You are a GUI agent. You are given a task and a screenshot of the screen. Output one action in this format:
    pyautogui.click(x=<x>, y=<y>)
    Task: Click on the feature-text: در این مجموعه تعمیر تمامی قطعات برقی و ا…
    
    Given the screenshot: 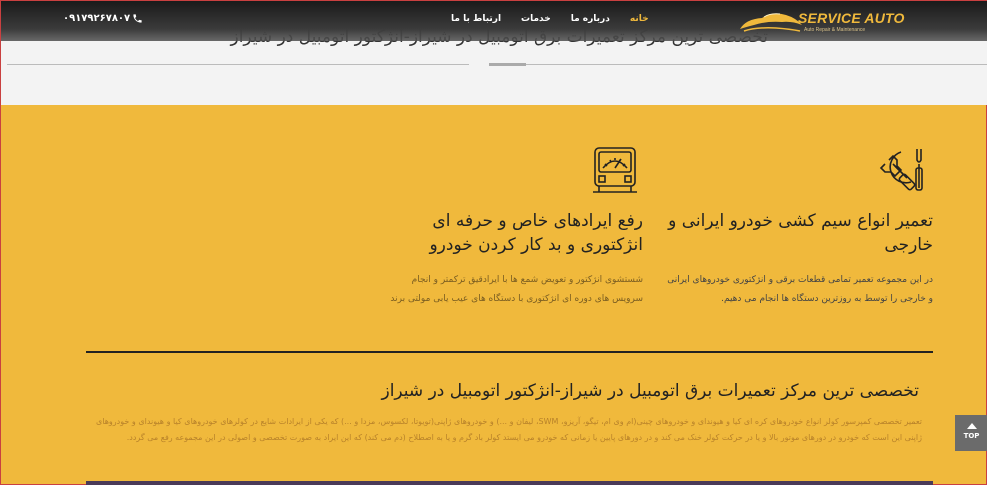 What is the action you would take?
    pyautogui.click(x=800, y=289)
    